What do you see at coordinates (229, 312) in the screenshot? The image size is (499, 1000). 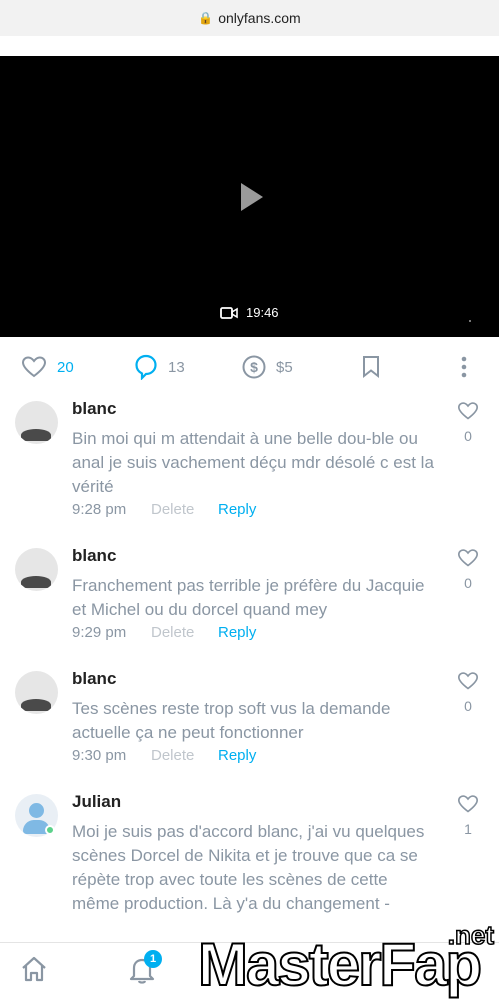 I see `video-camera-icon` at bounding box center [229, 312].